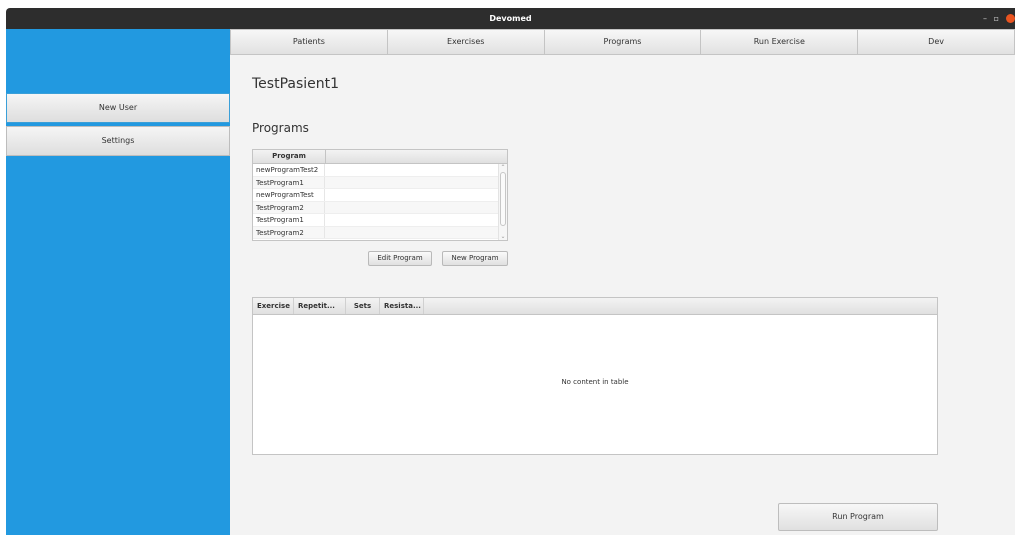 This screenshot has width=1015, height=535. I want to click on tab-exercises: Exercises, so click(466, 42).